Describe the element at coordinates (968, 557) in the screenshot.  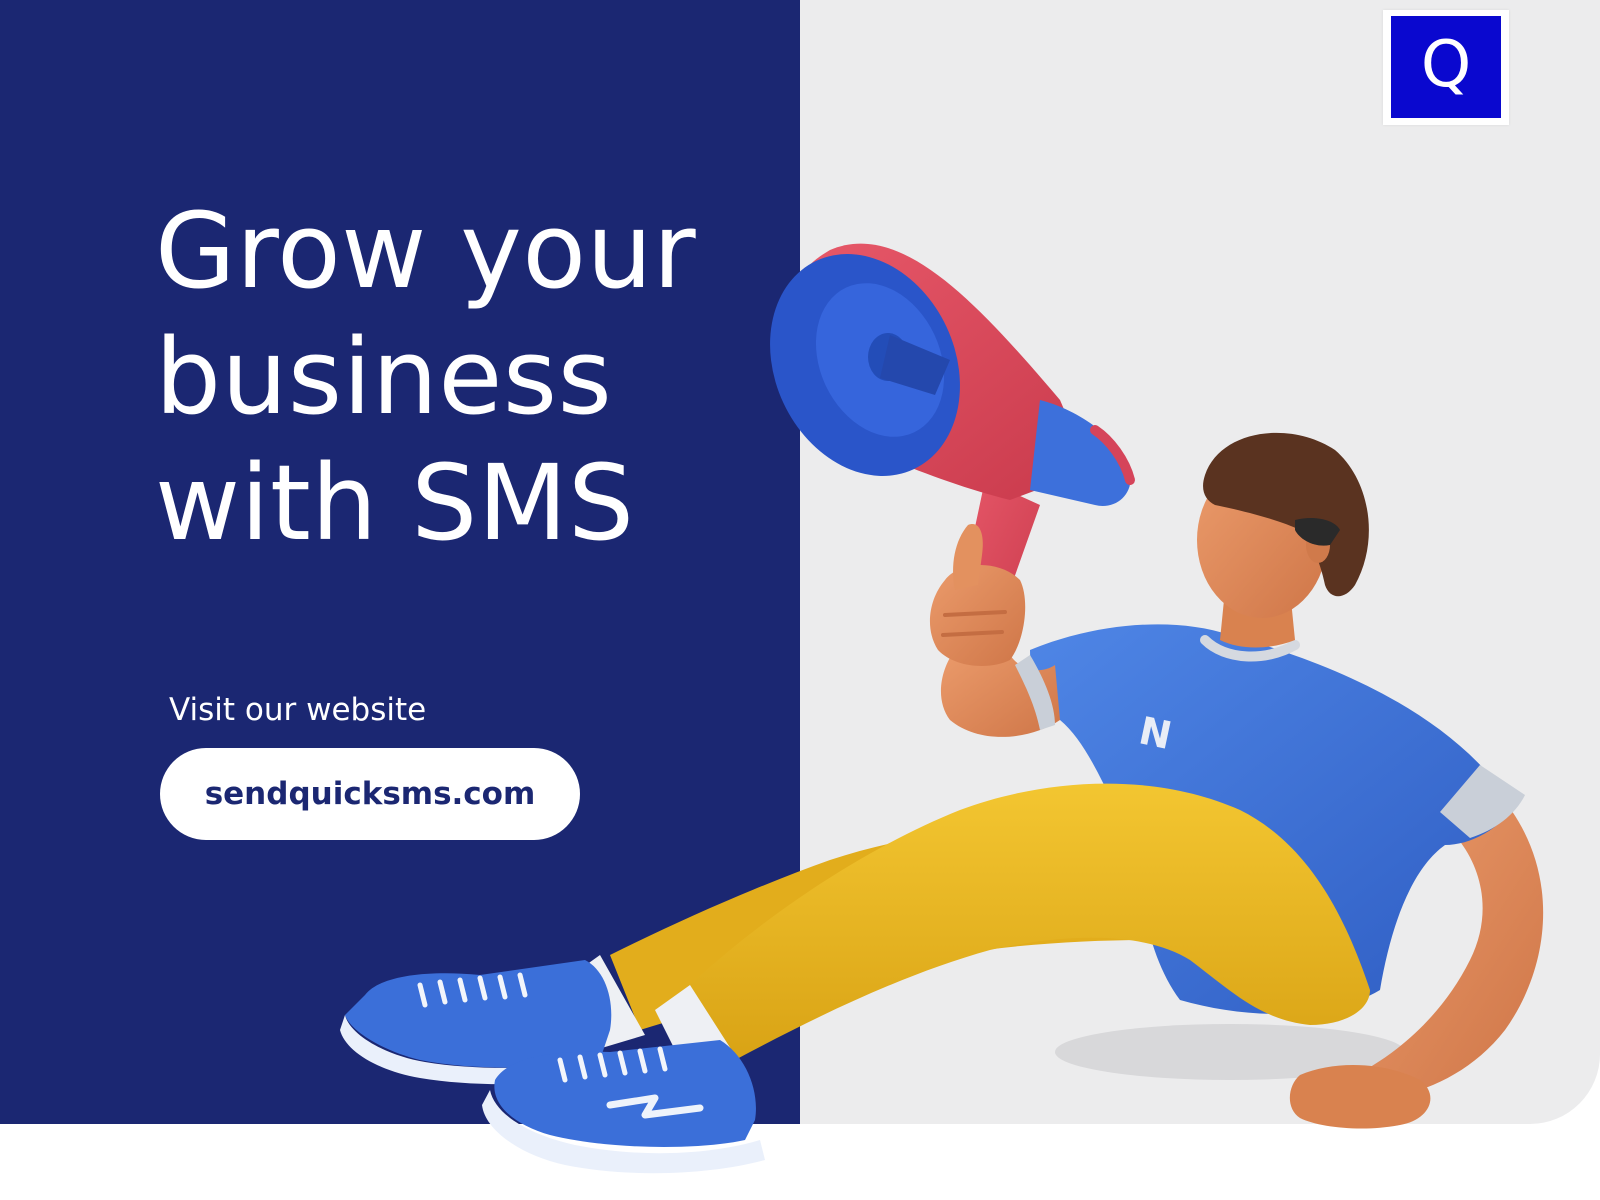
I see `thumb` at that location.